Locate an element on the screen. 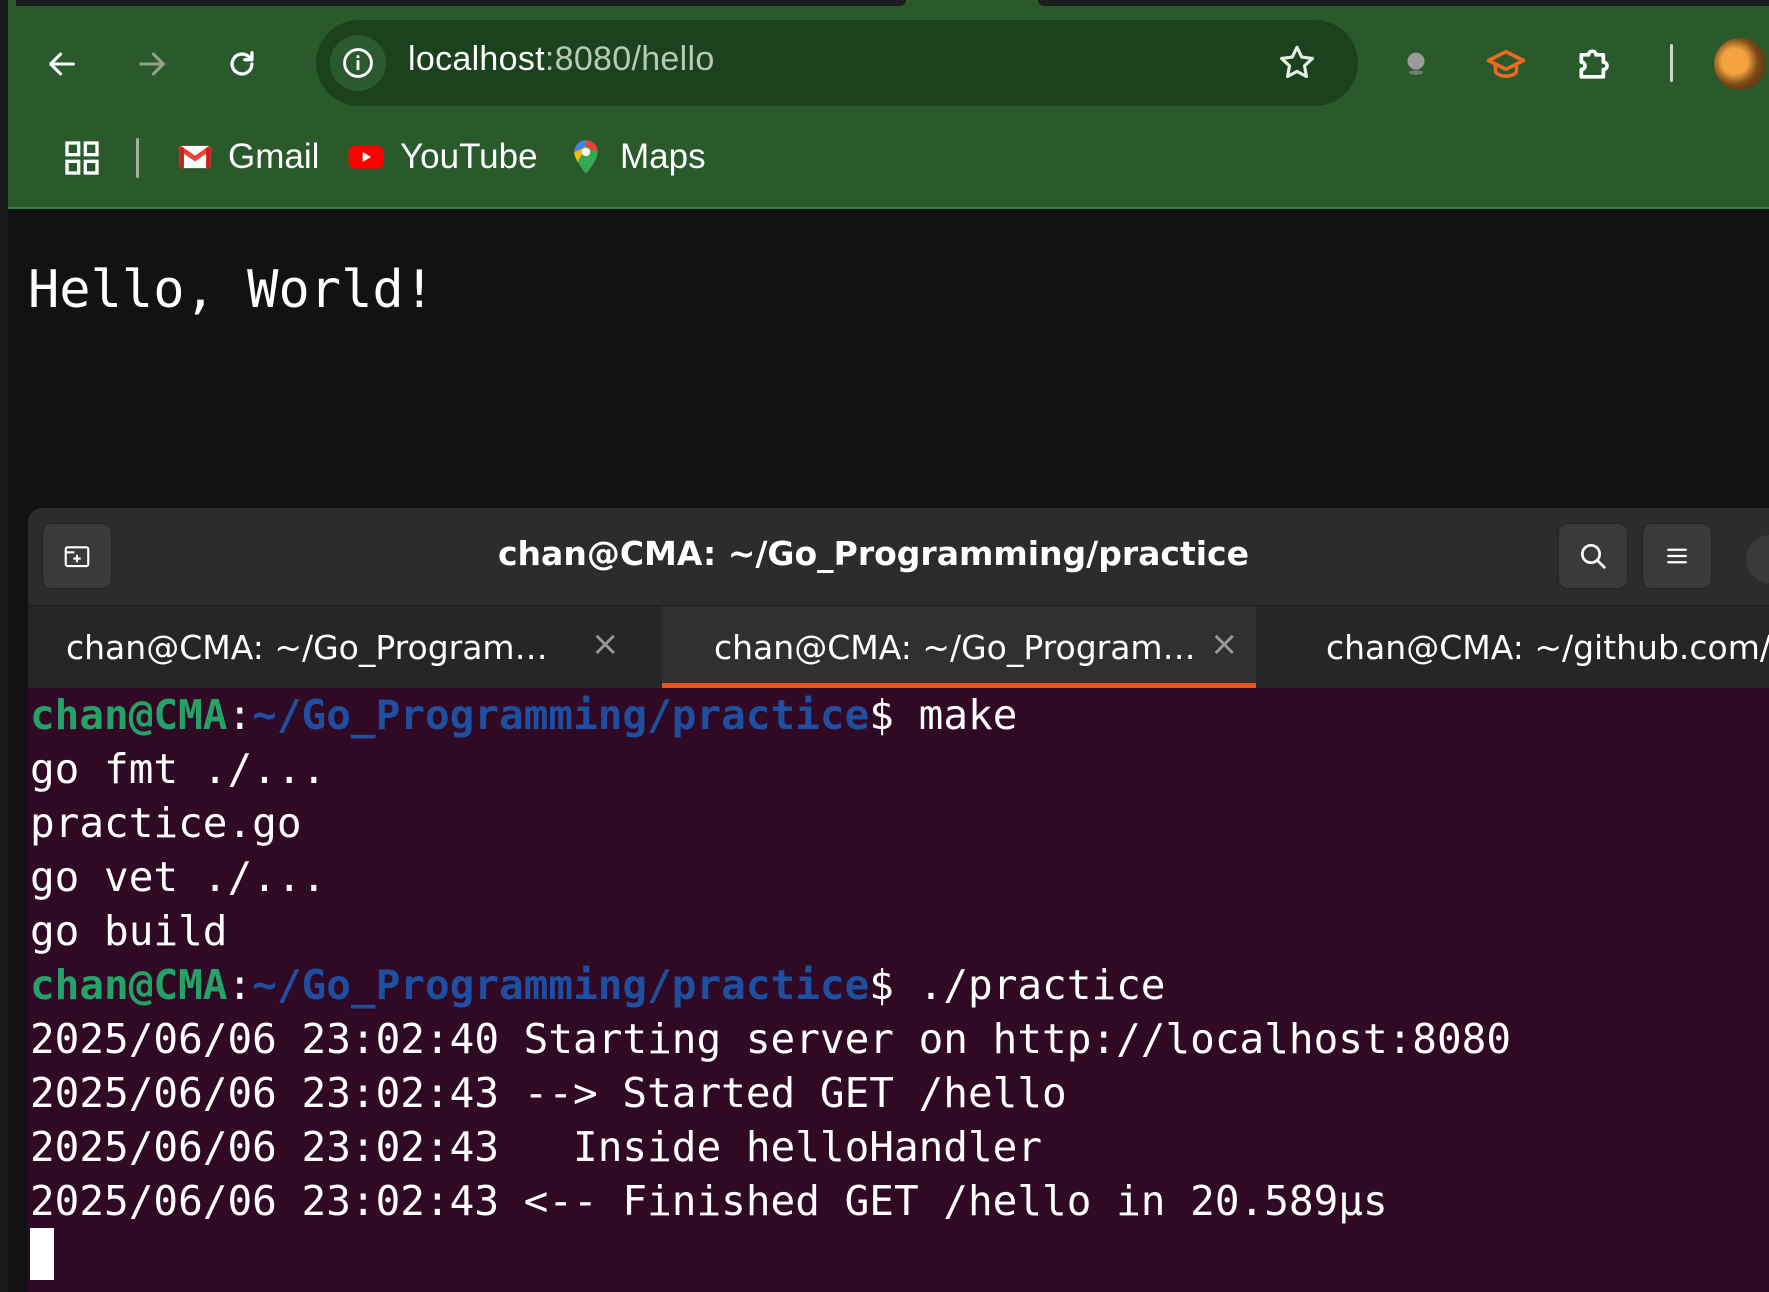 This screenshot has width=1769, height=1292. menu-button is located at coordinates (1677, 556).